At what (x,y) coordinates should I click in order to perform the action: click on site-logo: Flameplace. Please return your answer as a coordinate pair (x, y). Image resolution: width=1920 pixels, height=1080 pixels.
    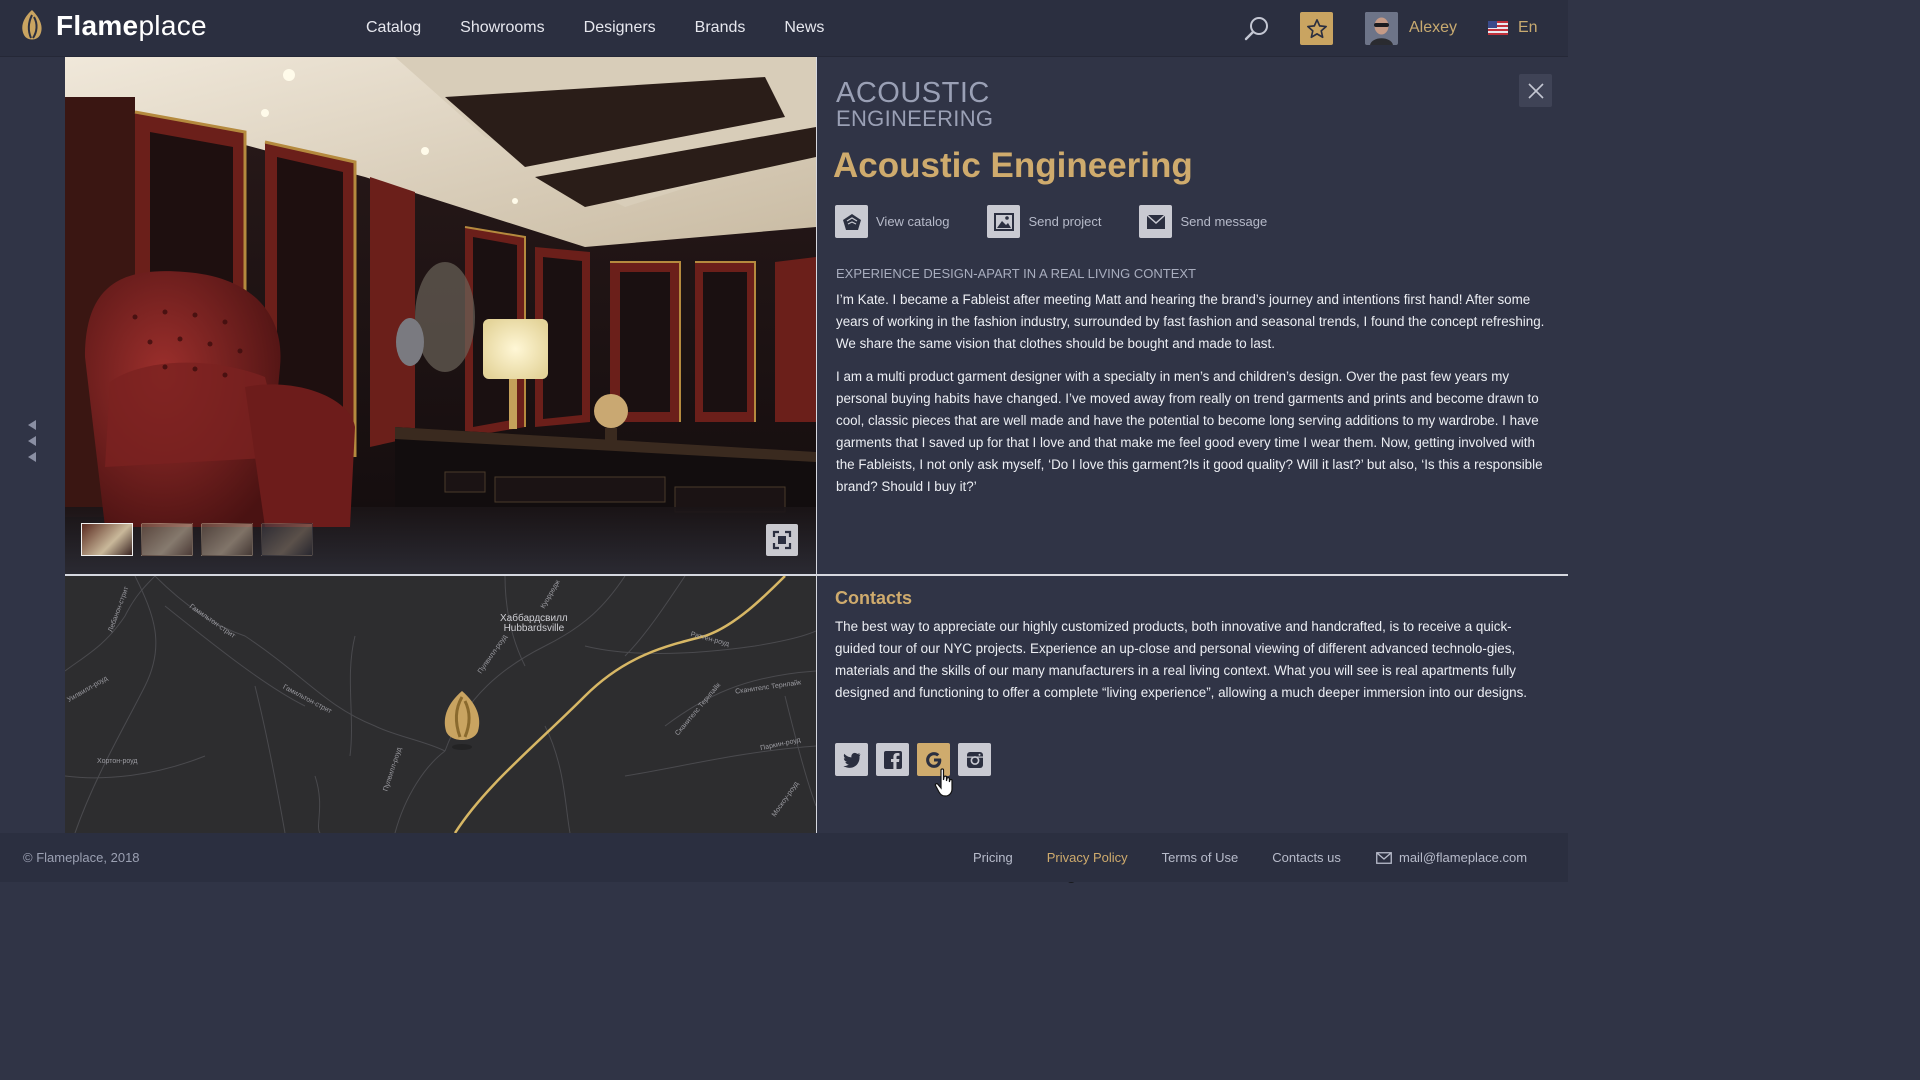
    Looking at the image, I should click on (112, 26).